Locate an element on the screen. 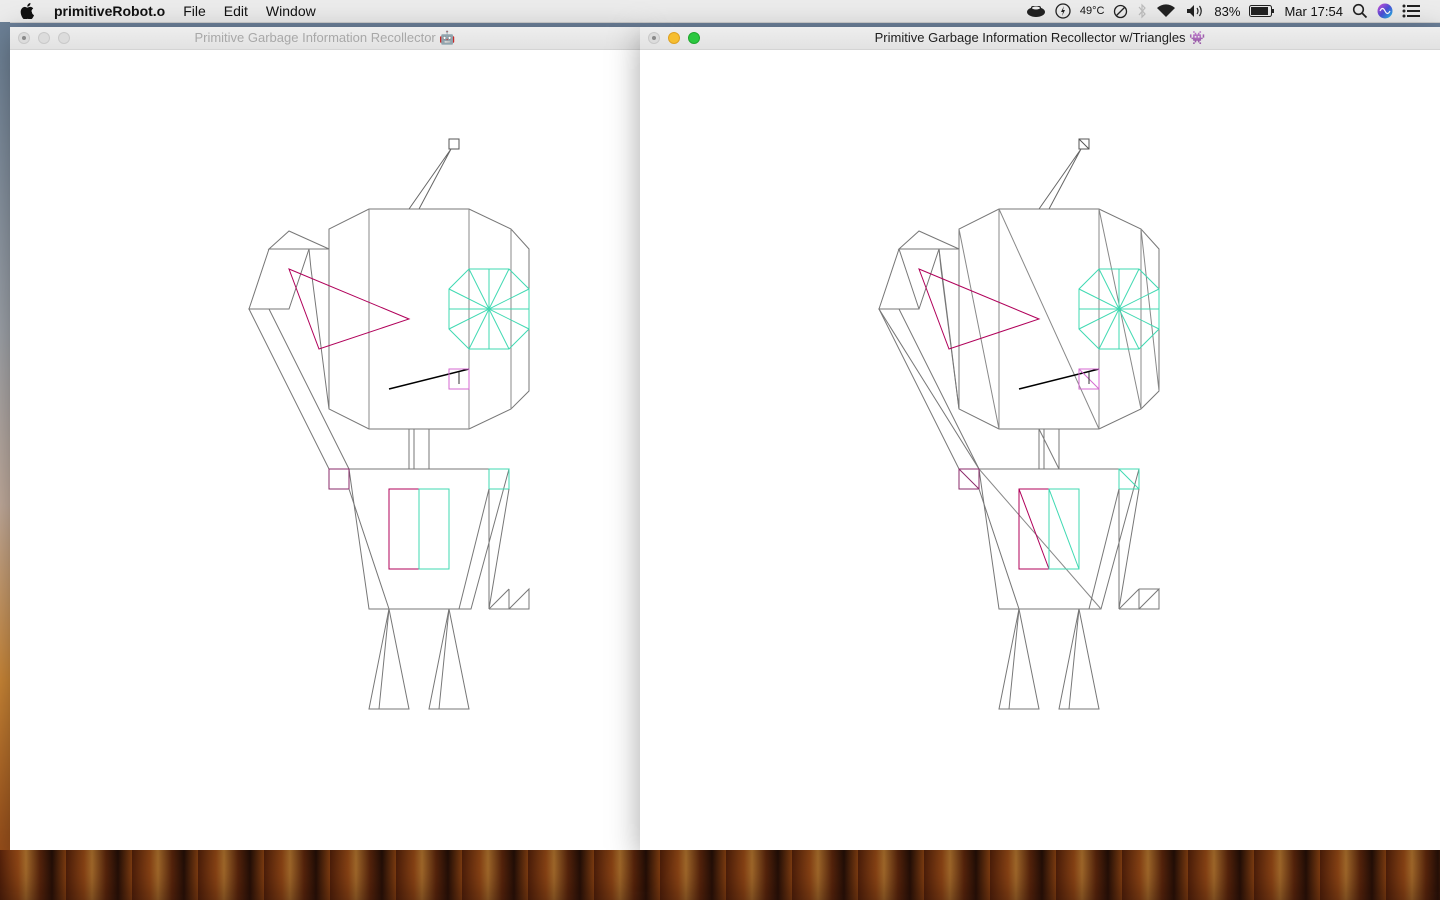 This screenshot has width=1440, height=900. triangles-drawing-canvas is located at coordinates (1019, 424).